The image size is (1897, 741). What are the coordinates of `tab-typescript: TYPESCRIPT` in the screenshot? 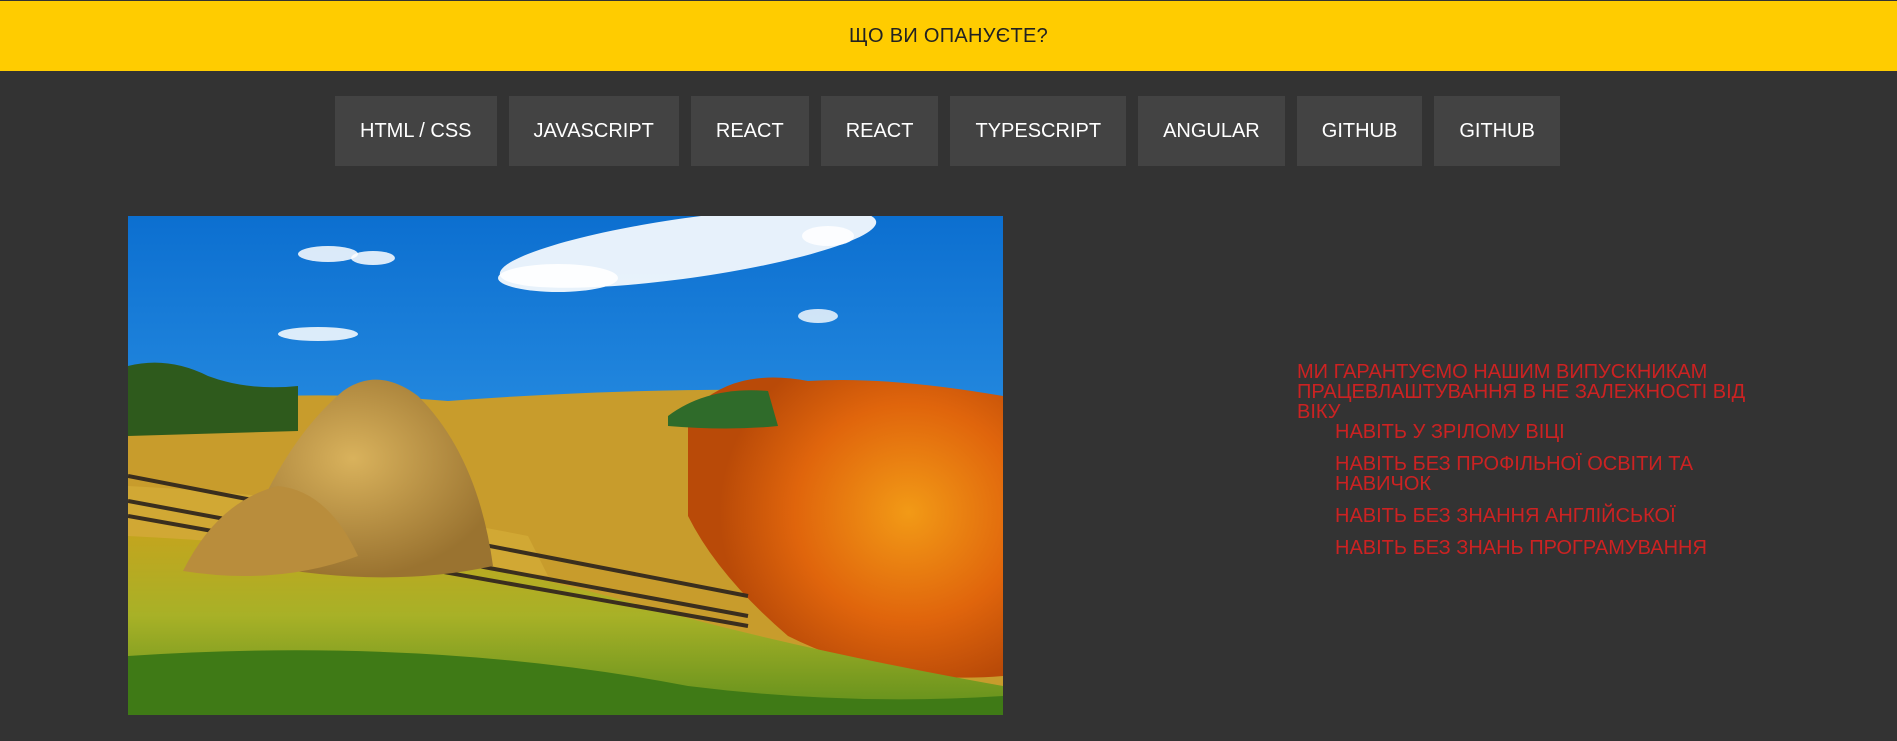 It's located at (1038, 131).